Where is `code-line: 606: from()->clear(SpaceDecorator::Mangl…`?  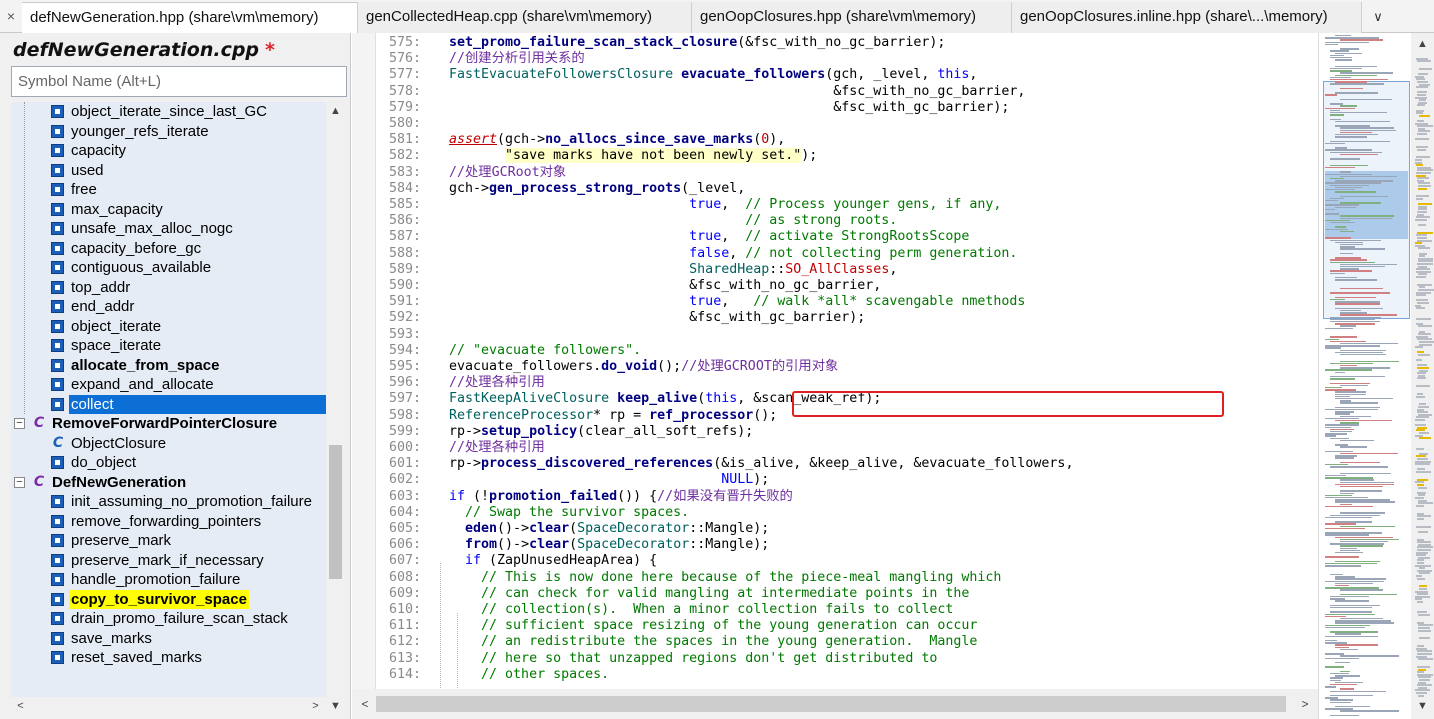 code-line: 606: from()->clear(SpaceDecorator::Mangl… is located at coordinates (835, 545).